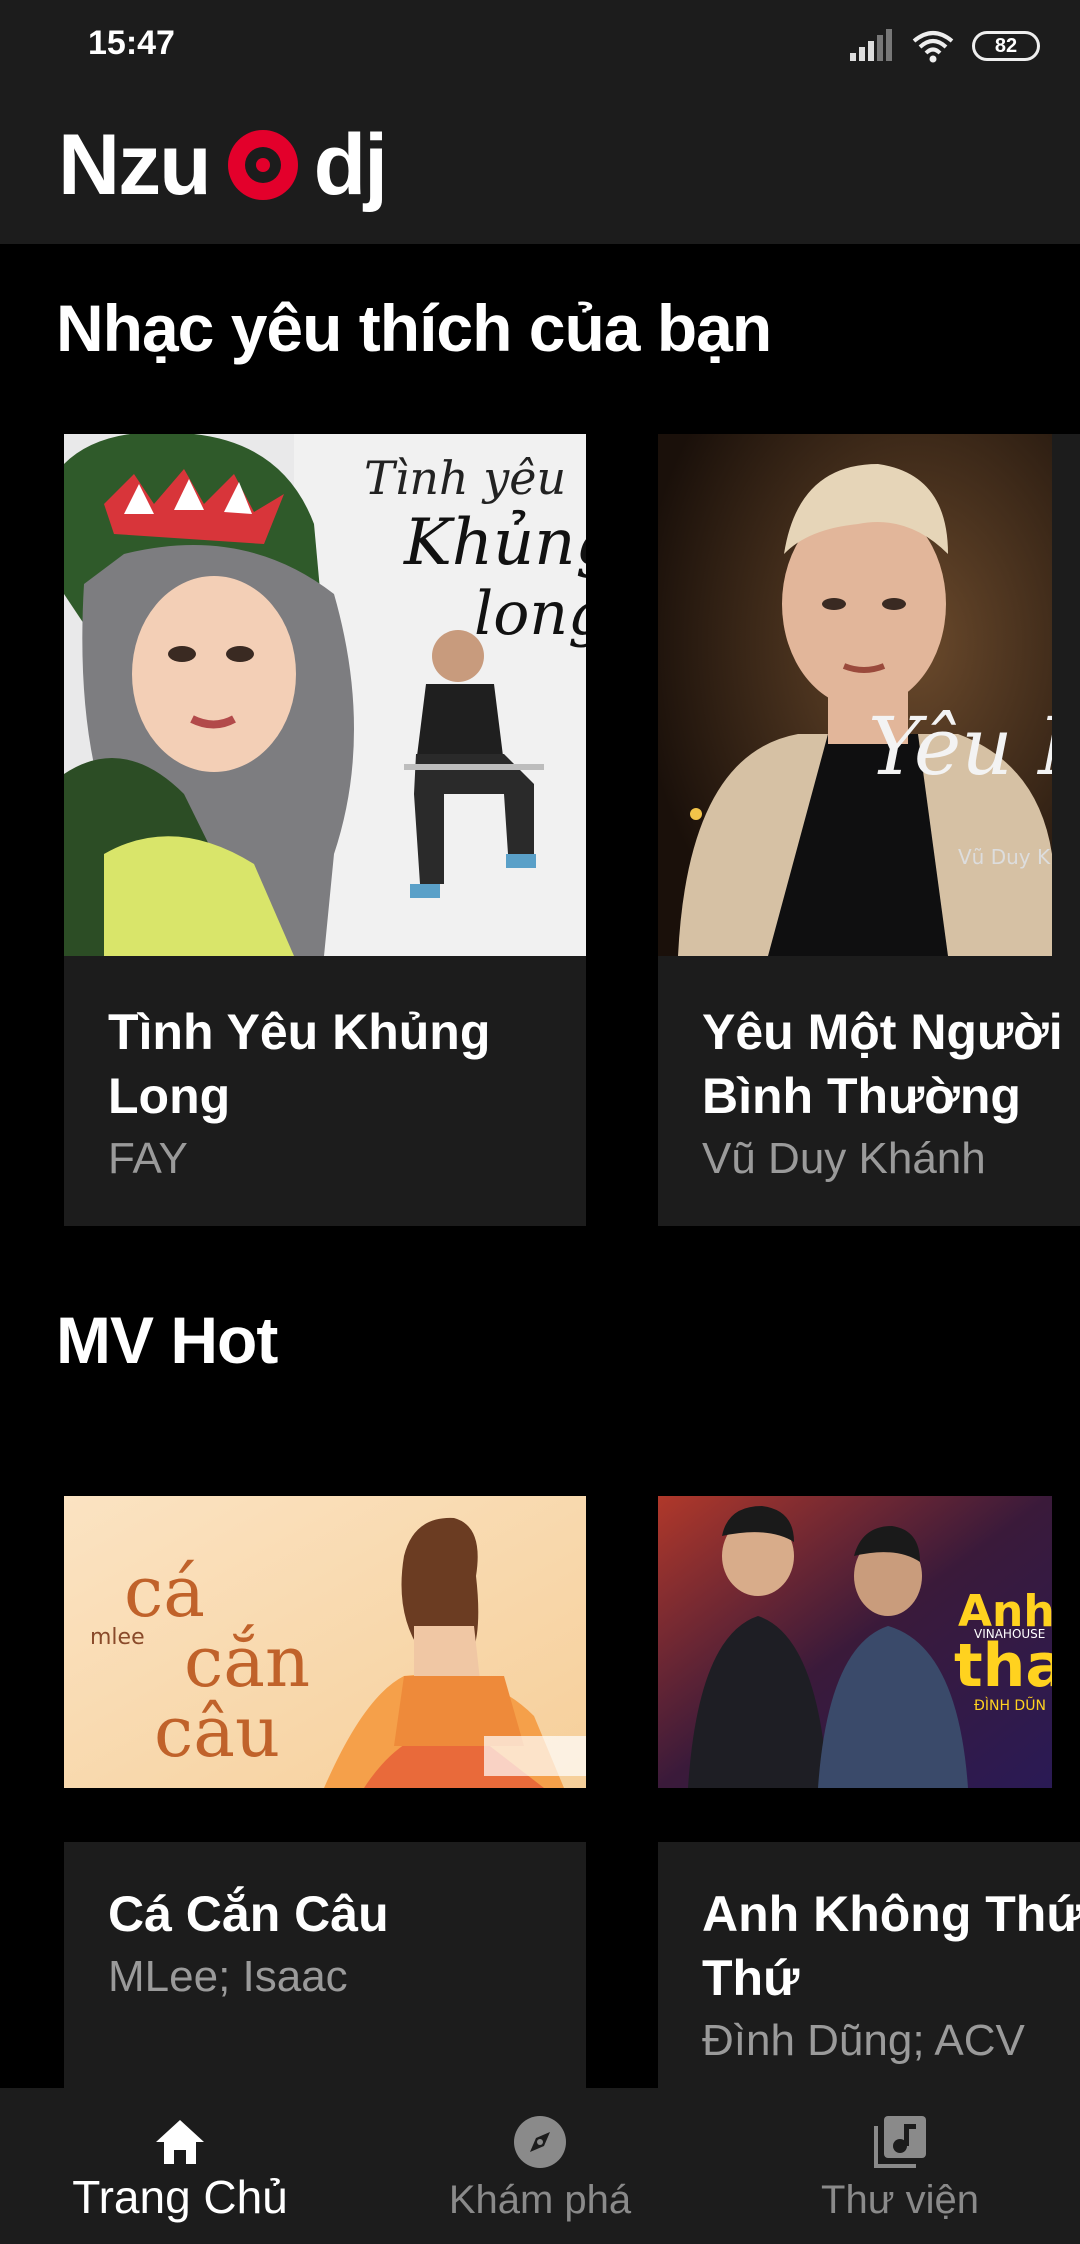 The height and width of the screenshot is (2244, 1080). What do you see at coordinates (299, 1064) in the screenshot?
I see `song-title: Tình Yêu Khủng Long` at bounding box center [299, 1064].